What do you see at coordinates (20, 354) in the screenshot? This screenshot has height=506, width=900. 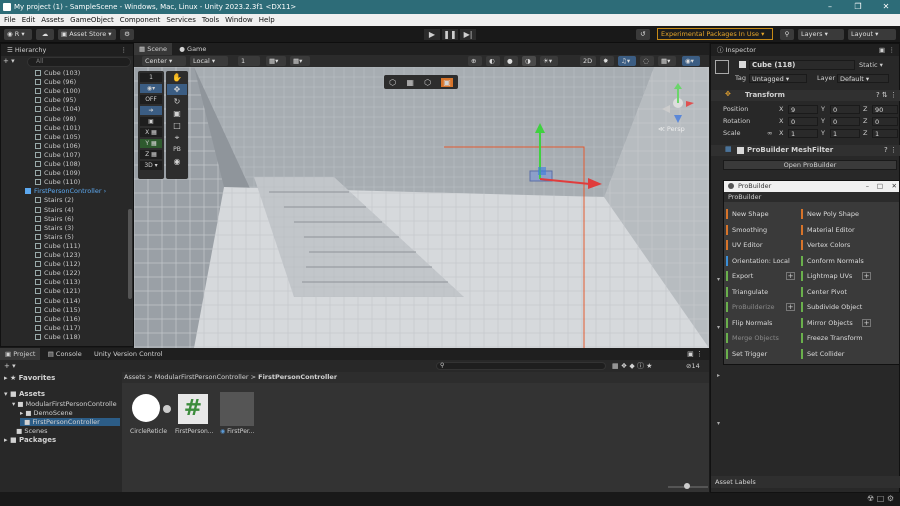 I see `tab-project: ▣ Project` at bounding box center [20, 354].